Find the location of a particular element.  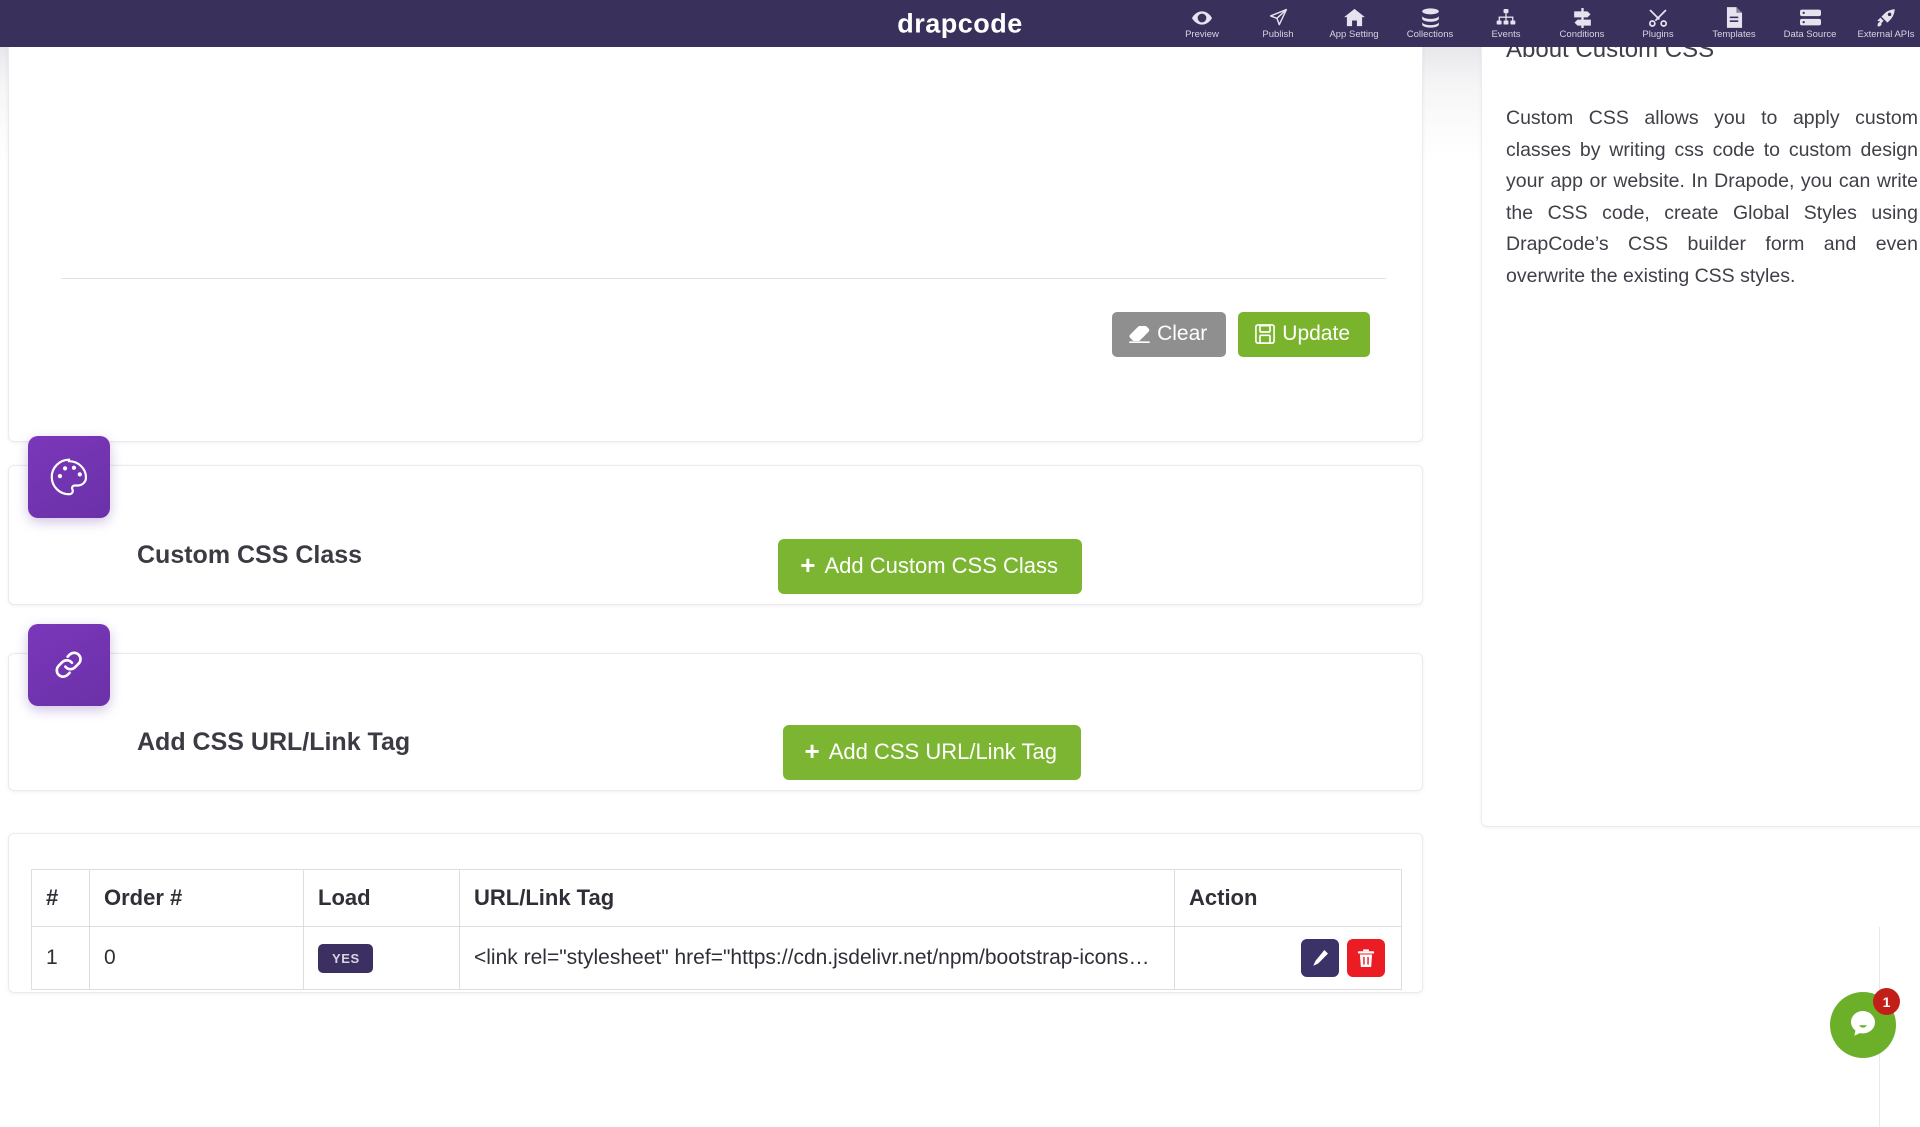

add-button-label: Add CSS URL/Link Tag is located at coordinates (942, 751).